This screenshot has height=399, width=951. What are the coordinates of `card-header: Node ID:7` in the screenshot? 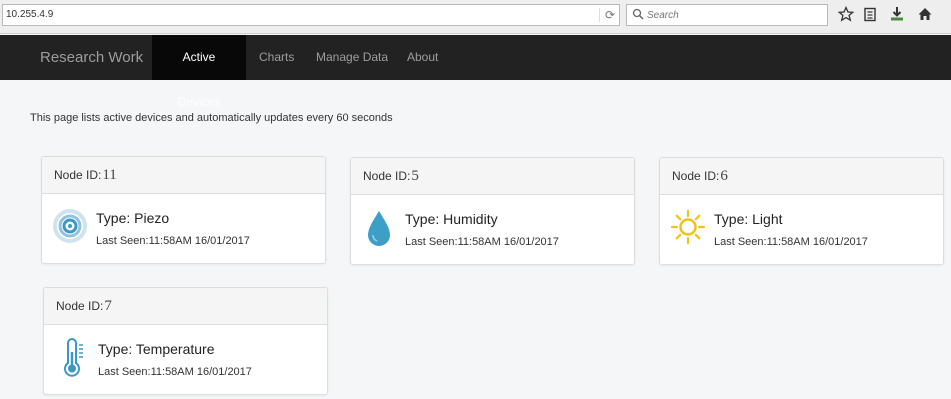 It's located at (185, 306).